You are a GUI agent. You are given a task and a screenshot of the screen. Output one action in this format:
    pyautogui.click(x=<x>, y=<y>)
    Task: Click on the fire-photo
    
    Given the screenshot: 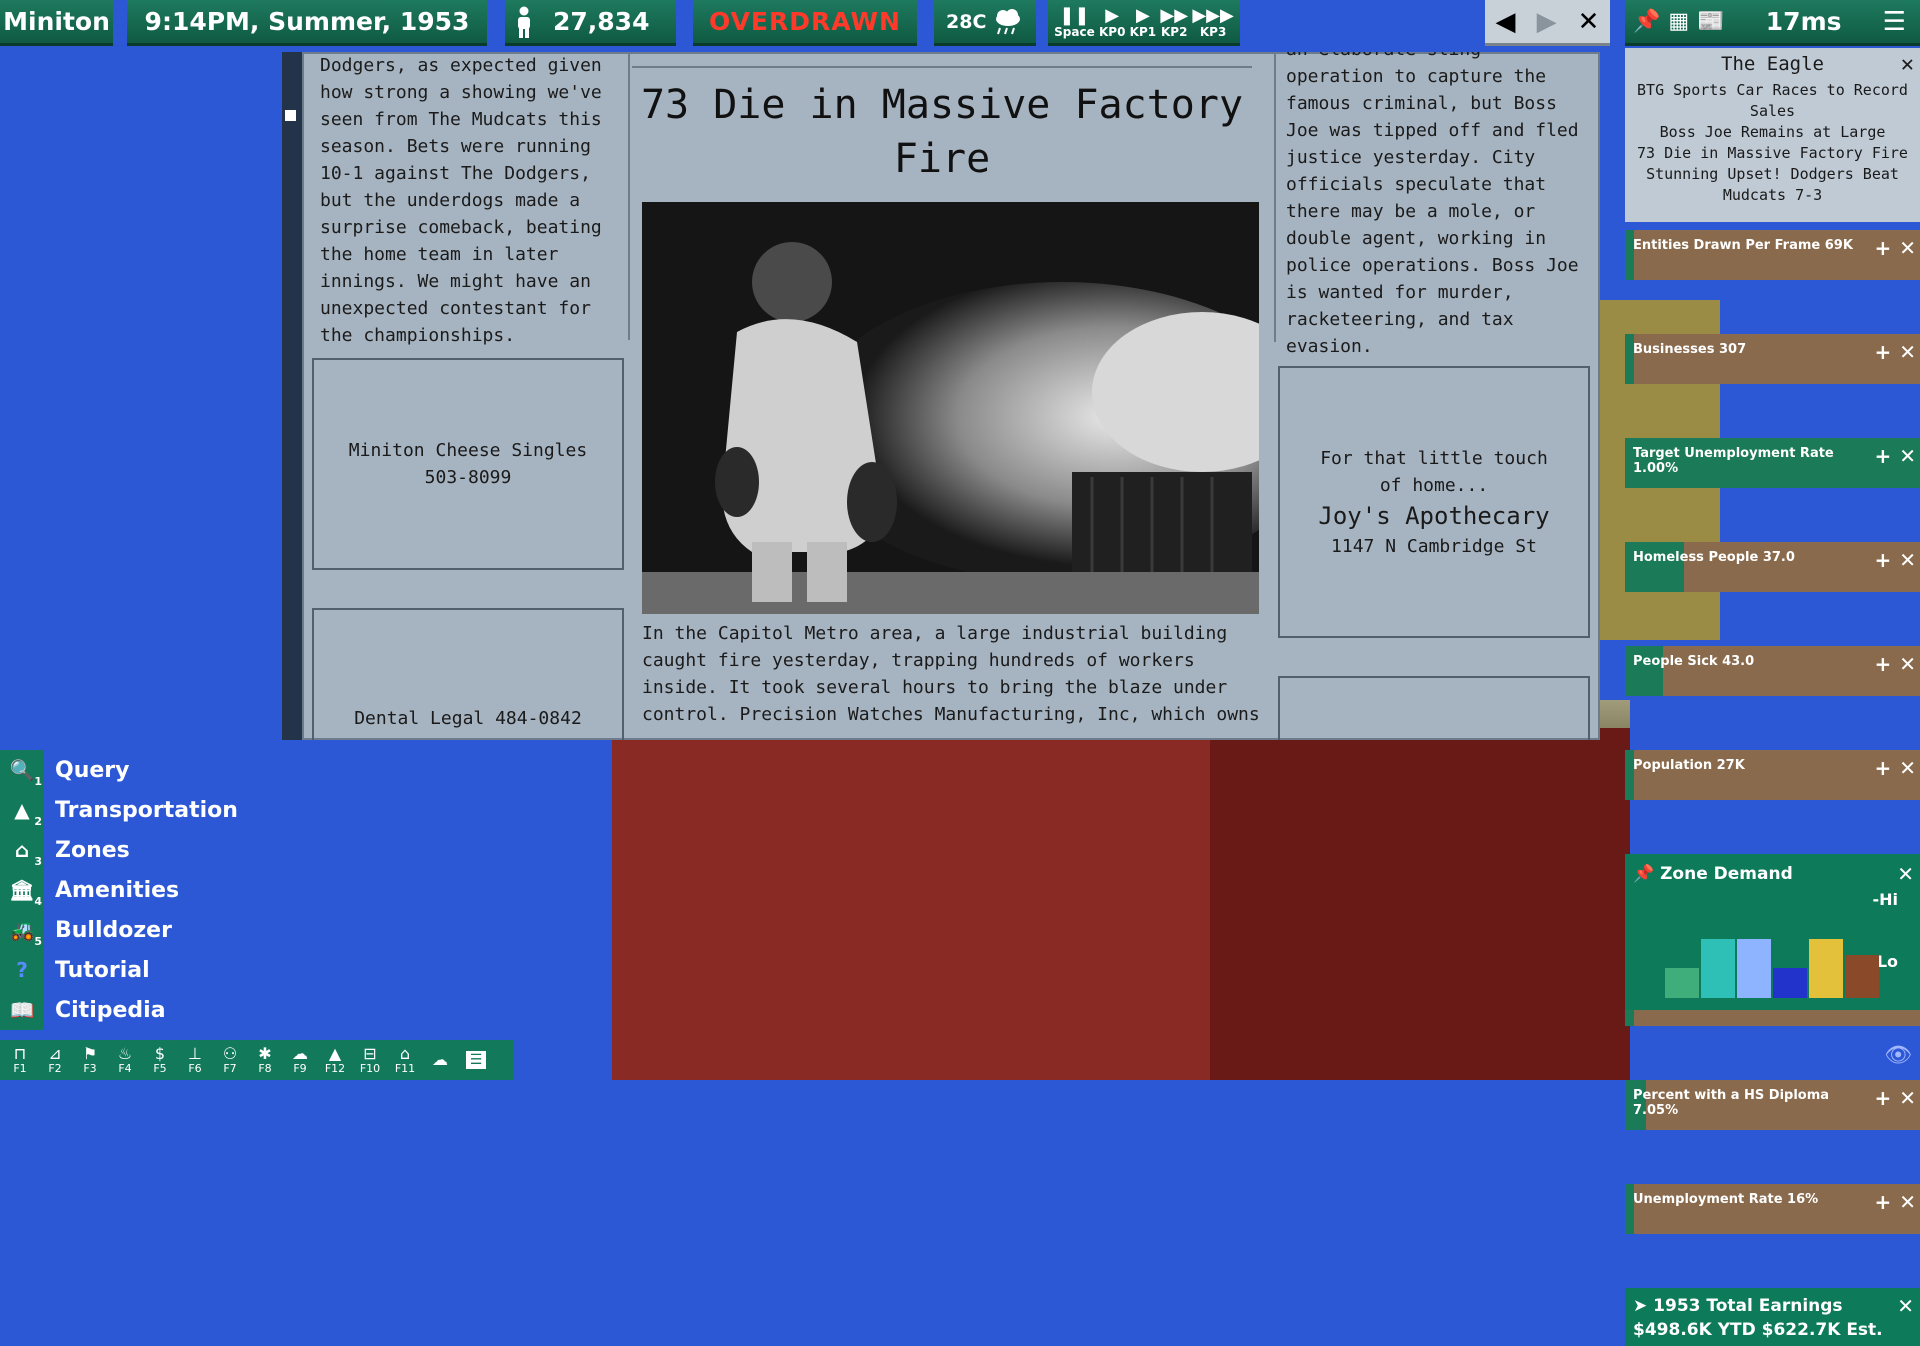 What is the action you would take?
    pyautogui.click(x=950, y=408)
    